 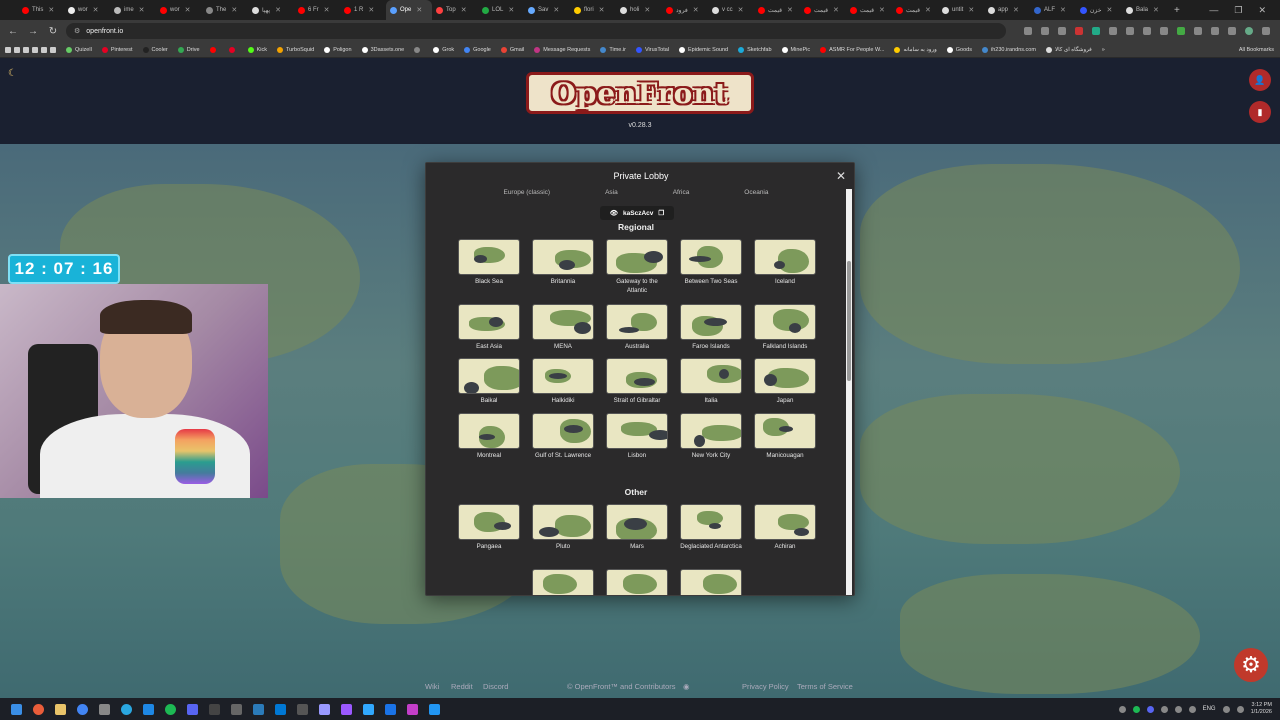 What do you see at coordinates (12, 73) in the screenshot?
I see `dark-mode-icon: ☾` at bounding box center [12, 73].